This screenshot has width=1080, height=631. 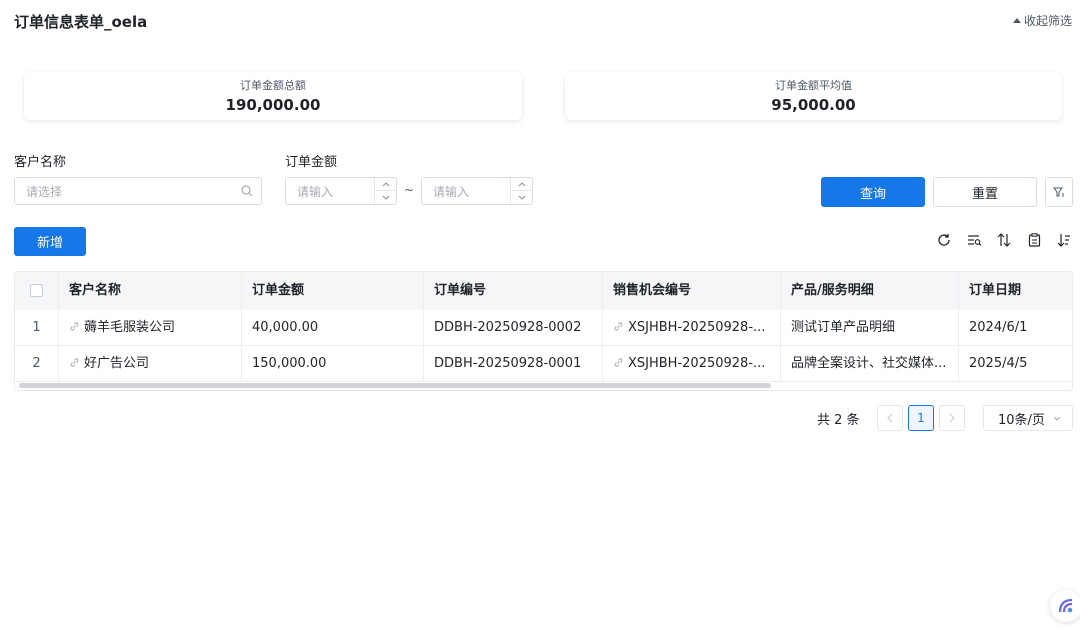 What do you see at coordinates (477, 191) in the screenshot?
I see `amount-max-input: 请输入` at bounding box center [477, 191].